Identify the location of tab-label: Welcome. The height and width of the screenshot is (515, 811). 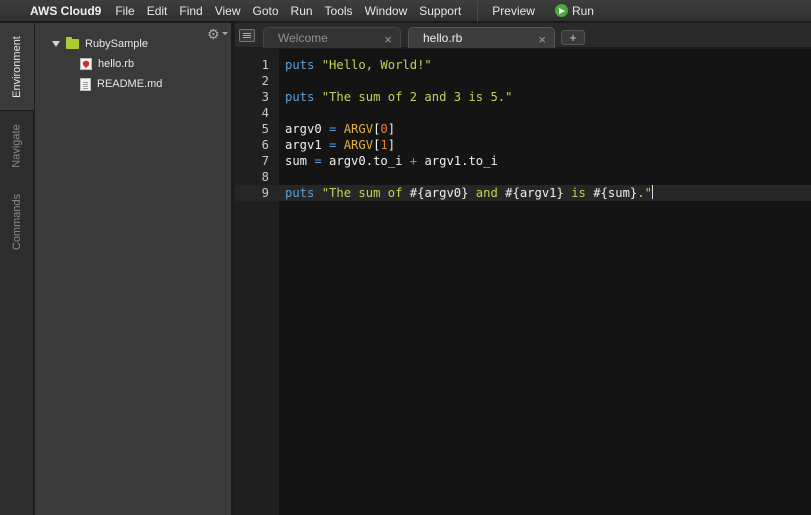
(303, 38).